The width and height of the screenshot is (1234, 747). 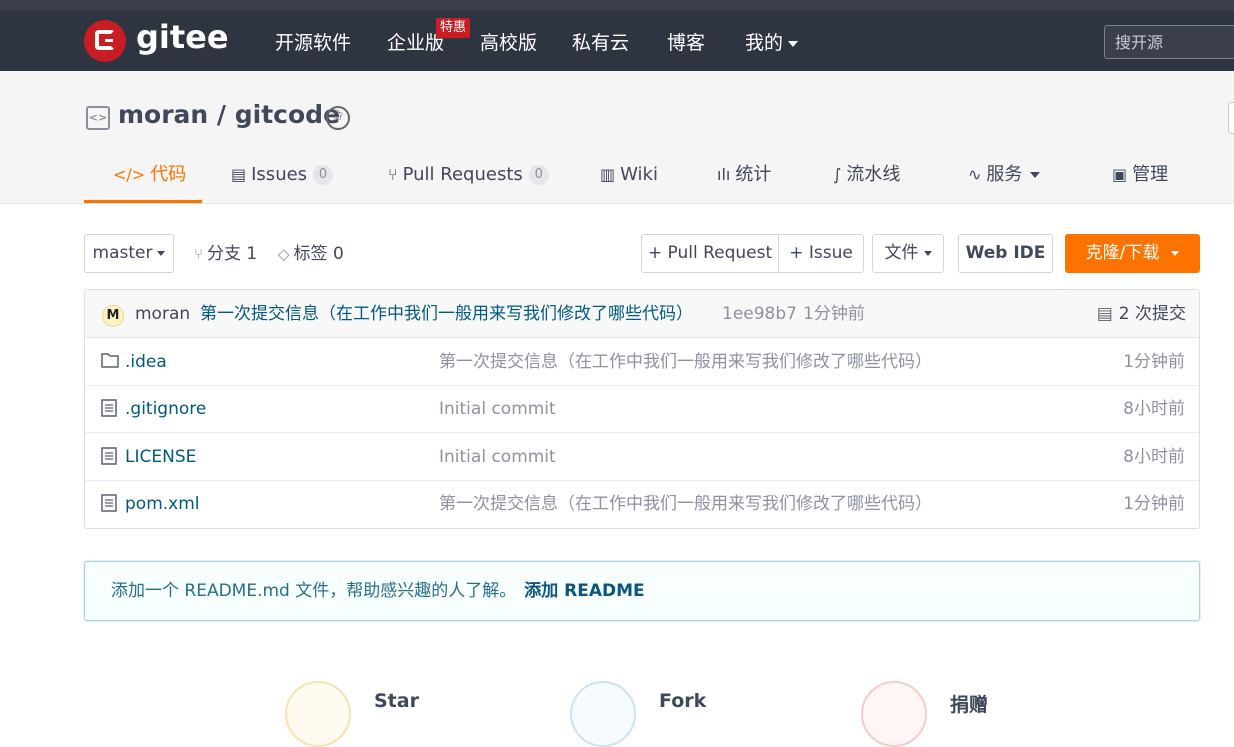 I want to click on commit-author: moran, so click(x=162, y=314).